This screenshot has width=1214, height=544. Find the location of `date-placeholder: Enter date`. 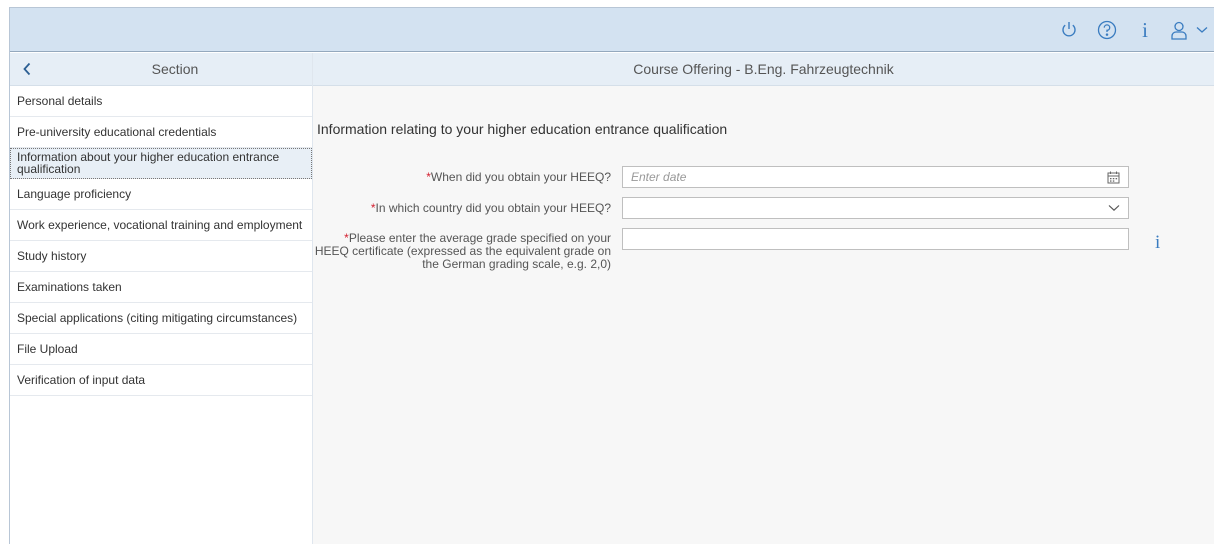

date-placeholder: Enter date is located at coordinates (659, 177).